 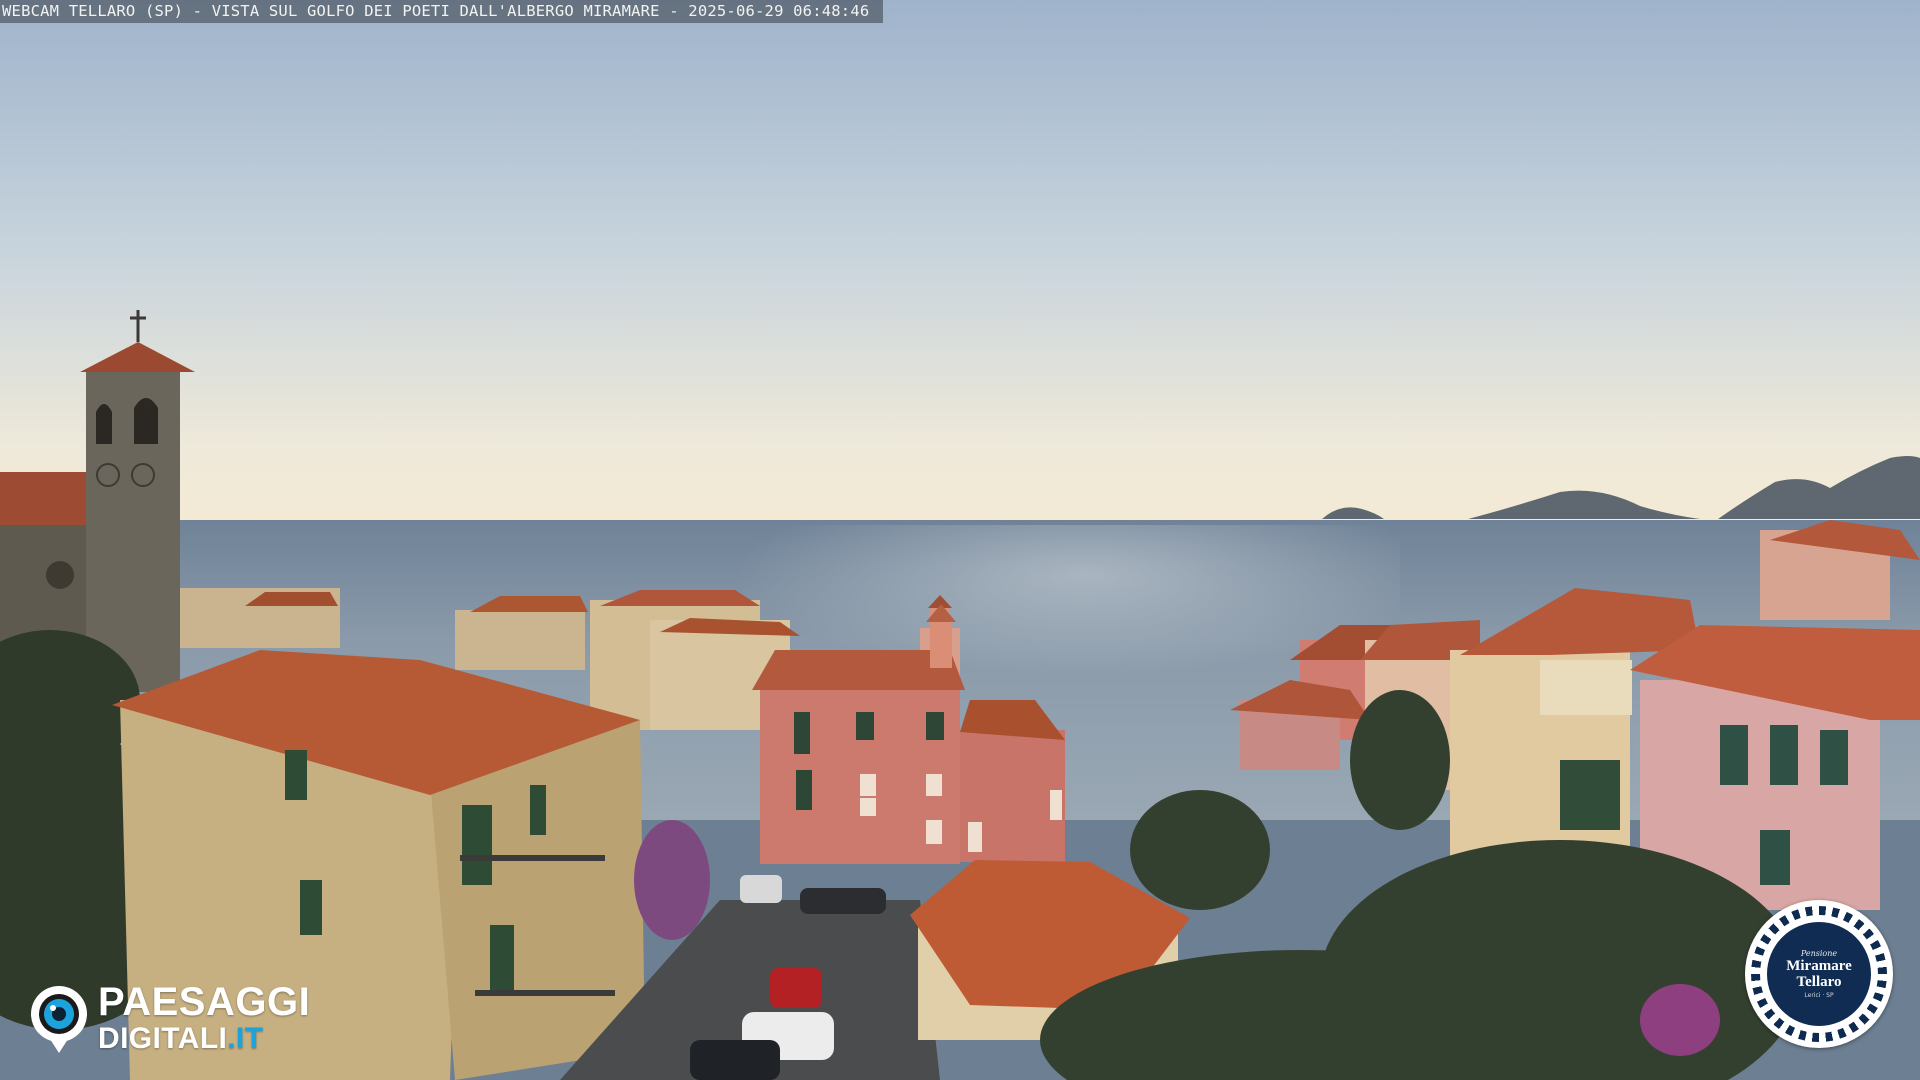 What do you see at coordinates (1819, 995) in the screenshot?
I see `seal-sub-text: Lerici · SP` at bounding box center [1819, 995].